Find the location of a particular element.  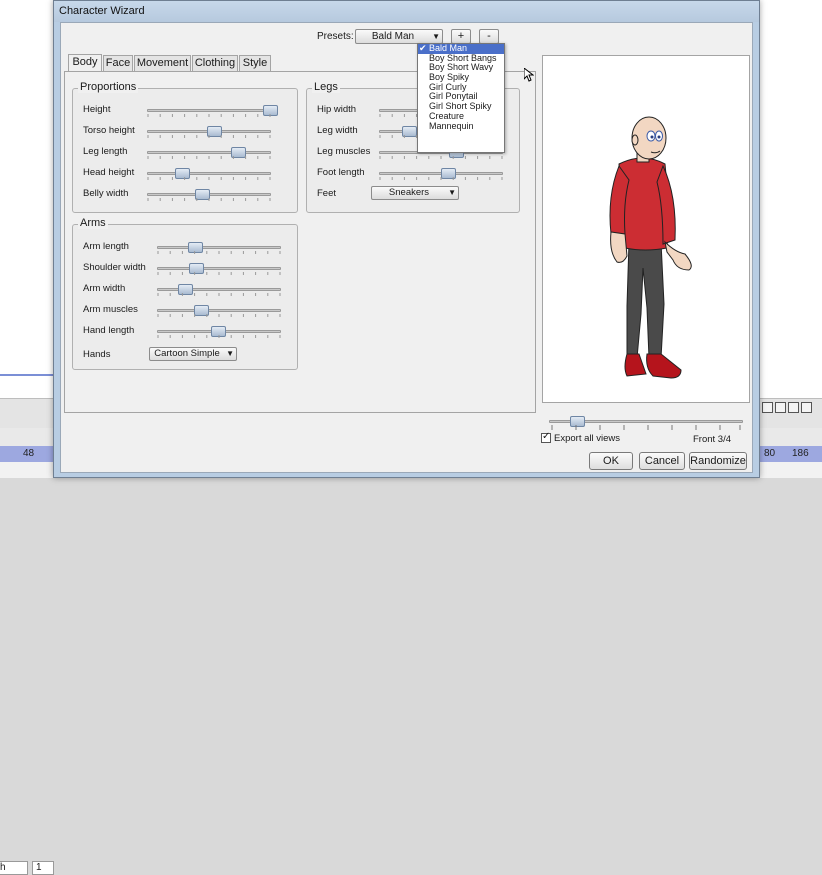

hands-combo: Cartoon Simple ▼ is located at coordinates (193, 354).